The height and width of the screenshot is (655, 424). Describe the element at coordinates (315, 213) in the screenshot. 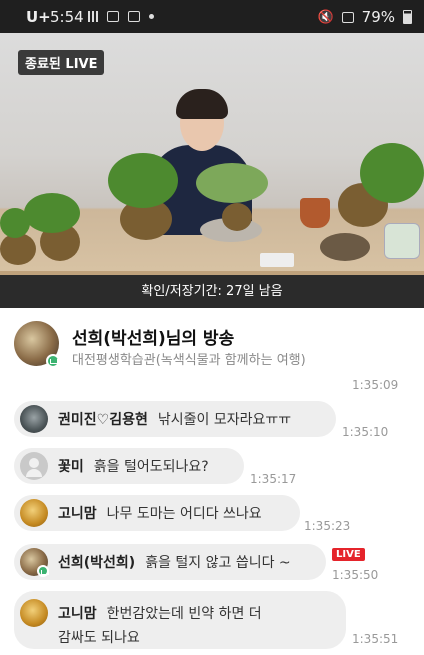

I see `pot-image` at that location.